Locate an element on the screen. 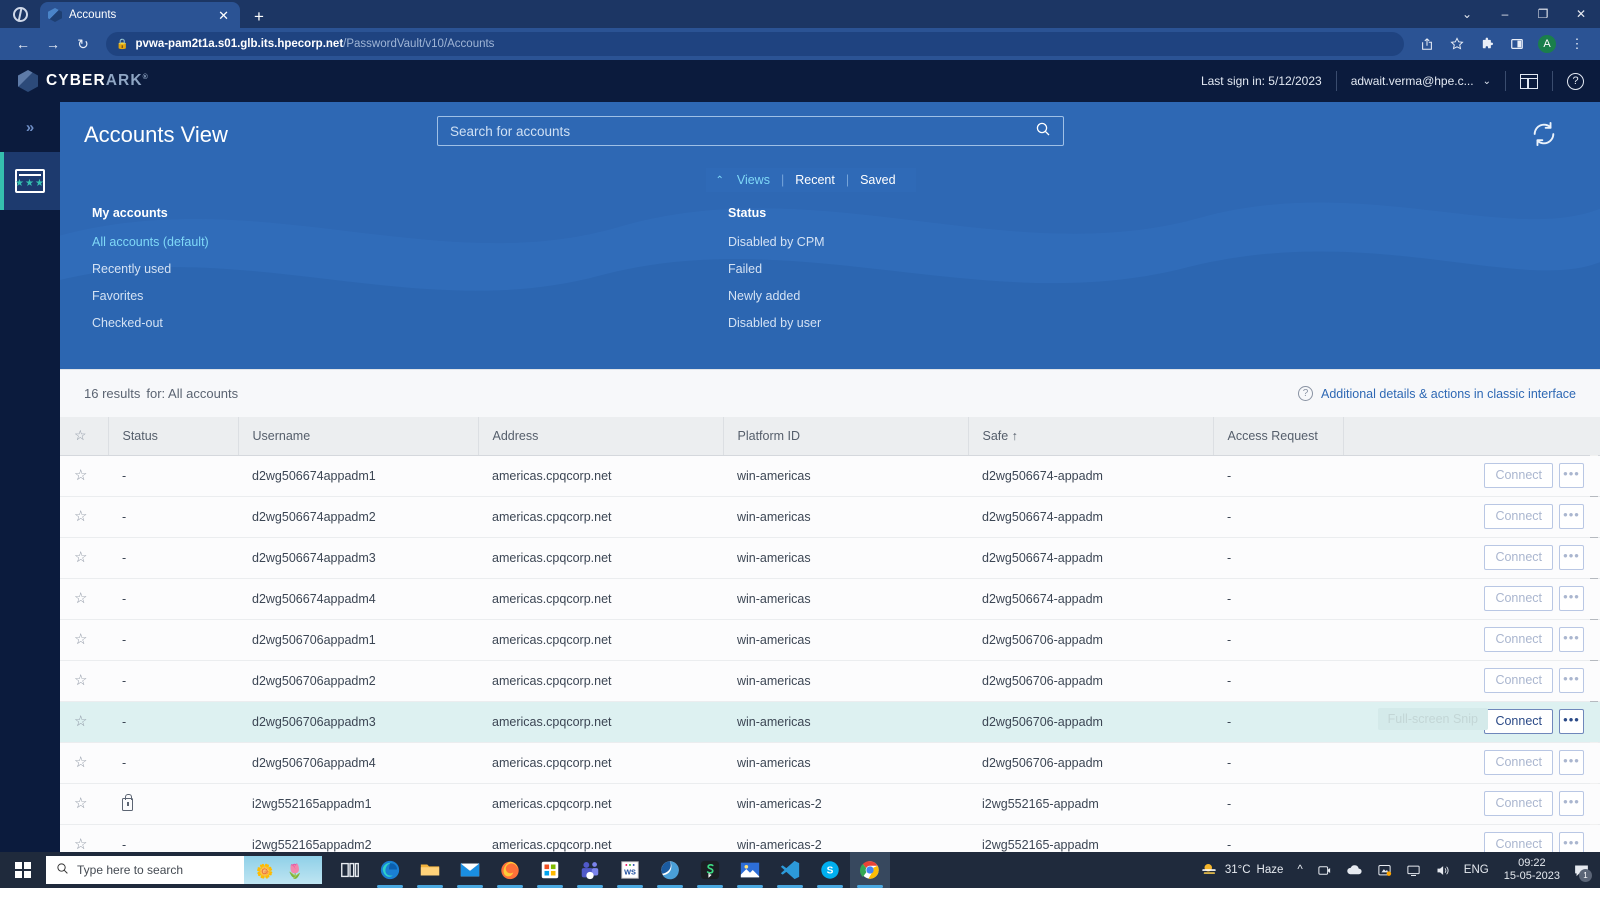 The height and width of the screenshot is (900, 1600). column-safe: Safe ↑ is located at coordinates (1091, 436).